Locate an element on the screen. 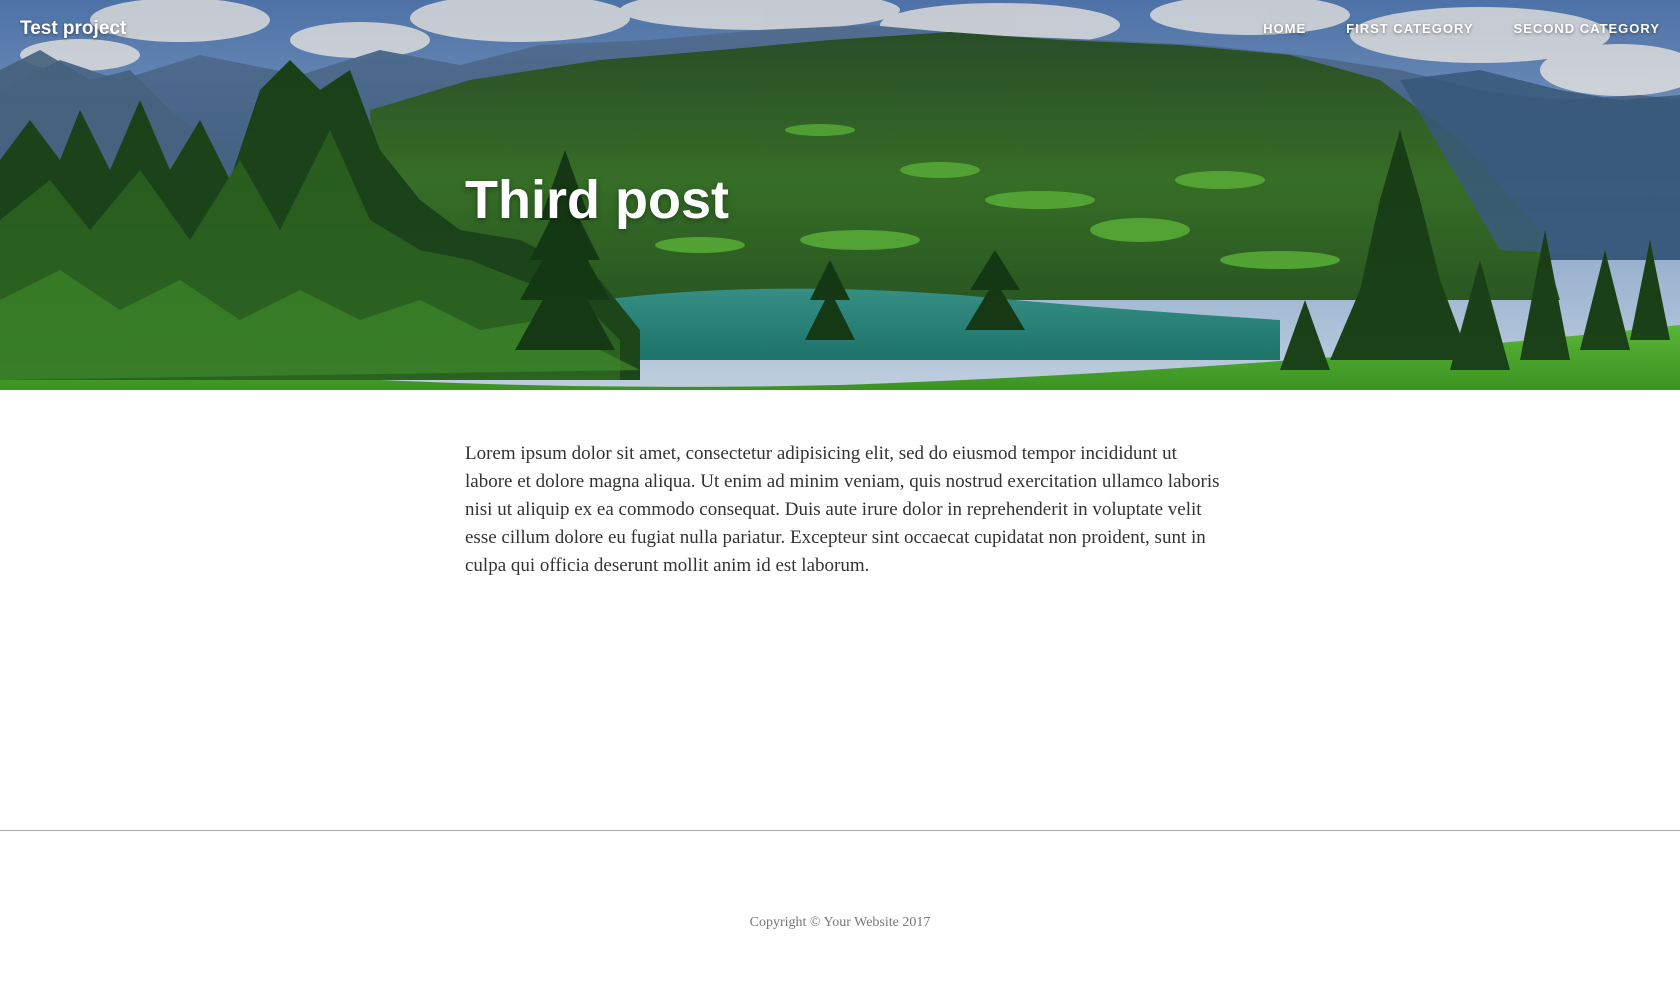 The width and height of the screenshot is (1680, 997). nav-link-first-category: First Category is located at coordinates (1409, 28).